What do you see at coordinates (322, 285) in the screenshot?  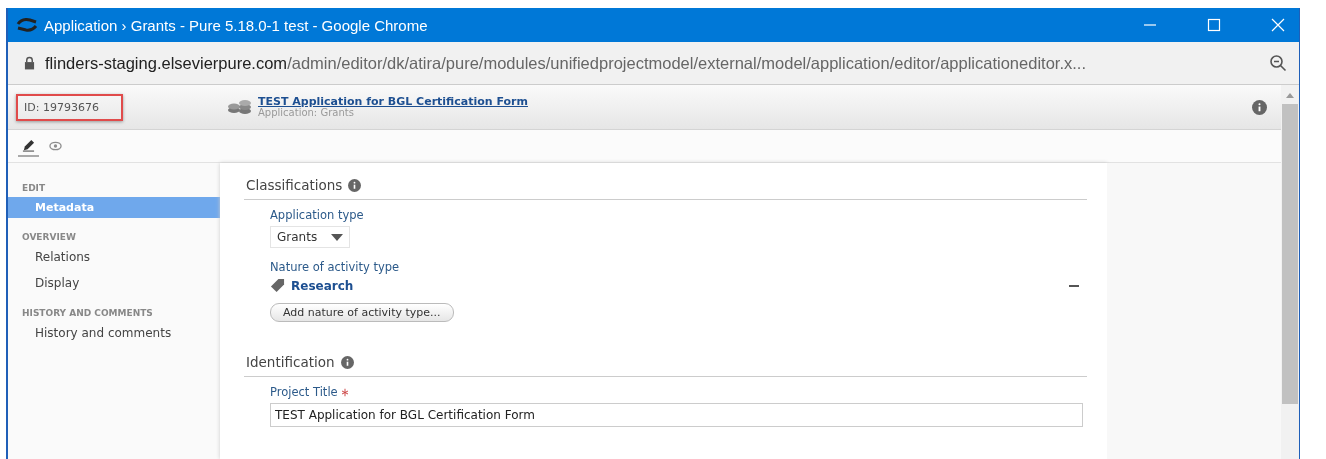 I see `tag-link: Research` at bounding box center [322, 285].